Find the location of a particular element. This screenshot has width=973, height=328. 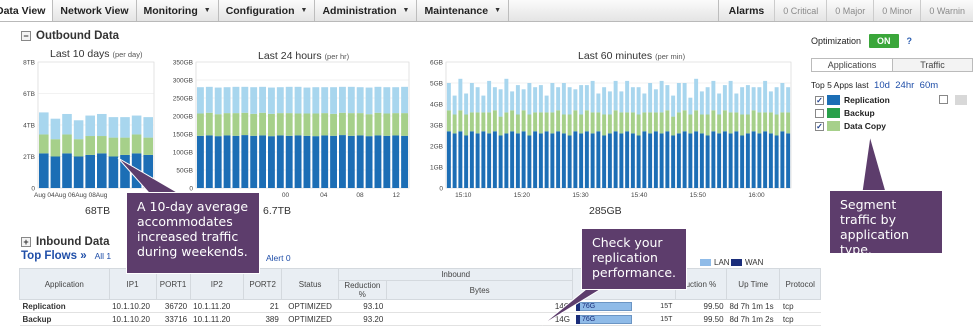

callout-replication: Check your replication performance. is located at coordinates (634, 259).